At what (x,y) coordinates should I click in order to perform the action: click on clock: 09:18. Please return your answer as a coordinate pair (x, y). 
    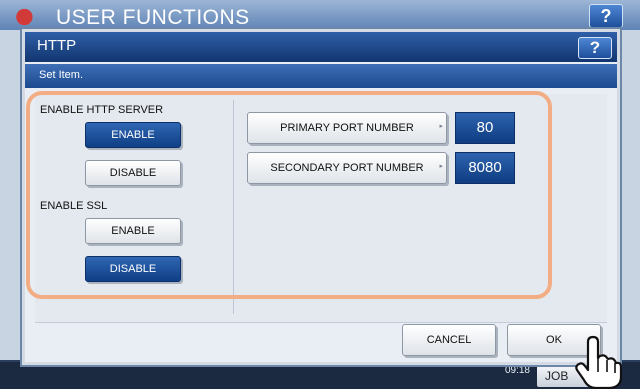
    Looking at the image, I should click on (517, 370).